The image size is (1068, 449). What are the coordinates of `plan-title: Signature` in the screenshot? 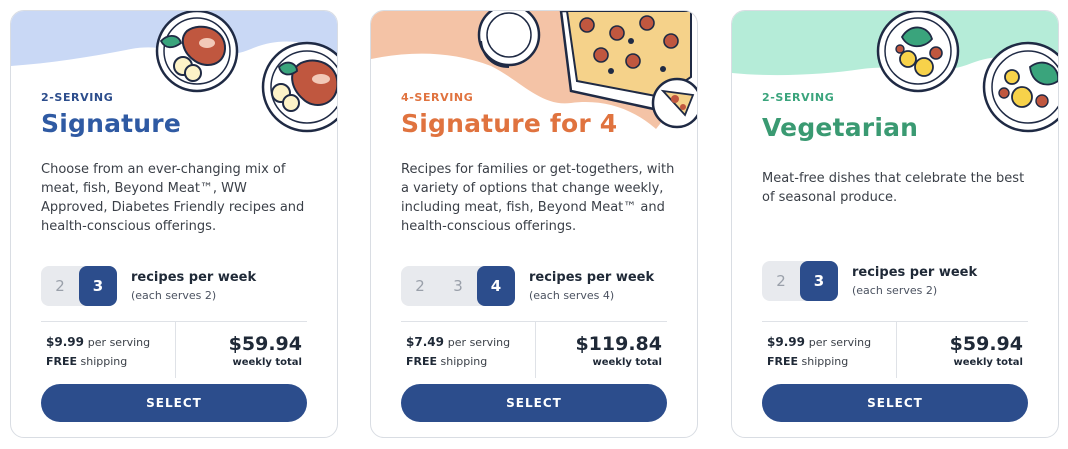 It's located at (111, 123).